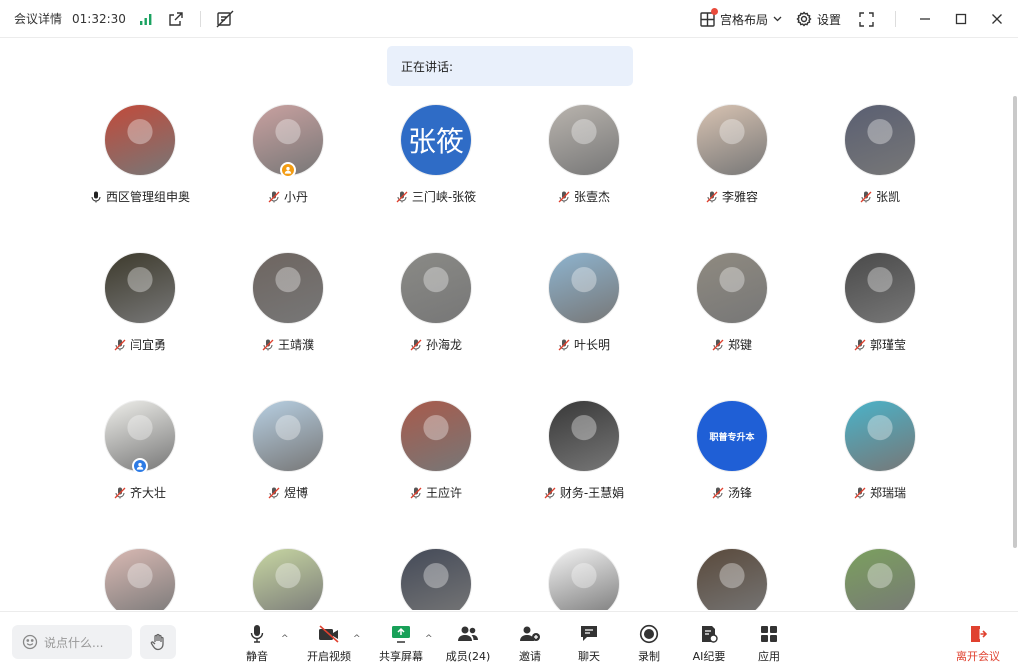  What do you see at coordinates (997, 19) in the screenshot?
I see `close-icon` at bounding box center [997, 19].